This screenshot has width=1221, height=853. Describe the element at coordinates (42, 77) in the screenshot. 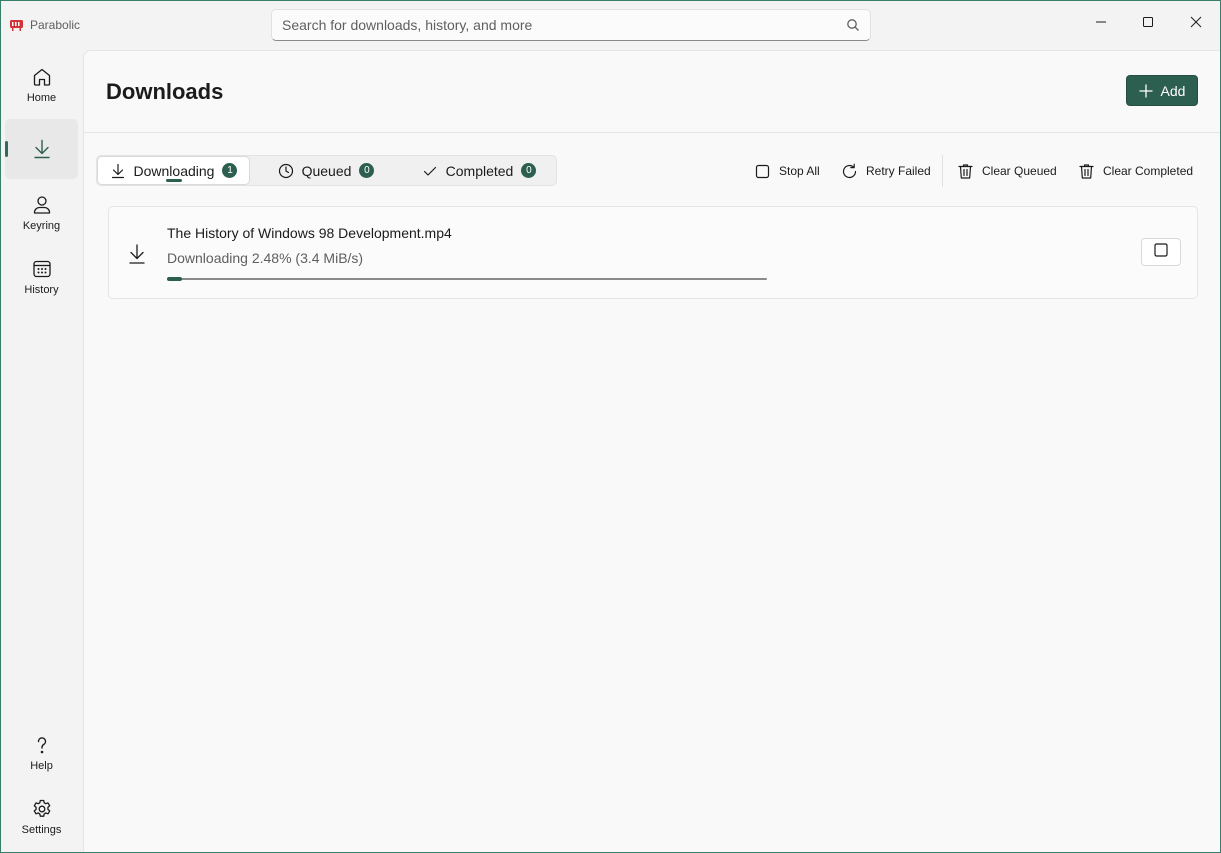

I see `home-icon` at that location.